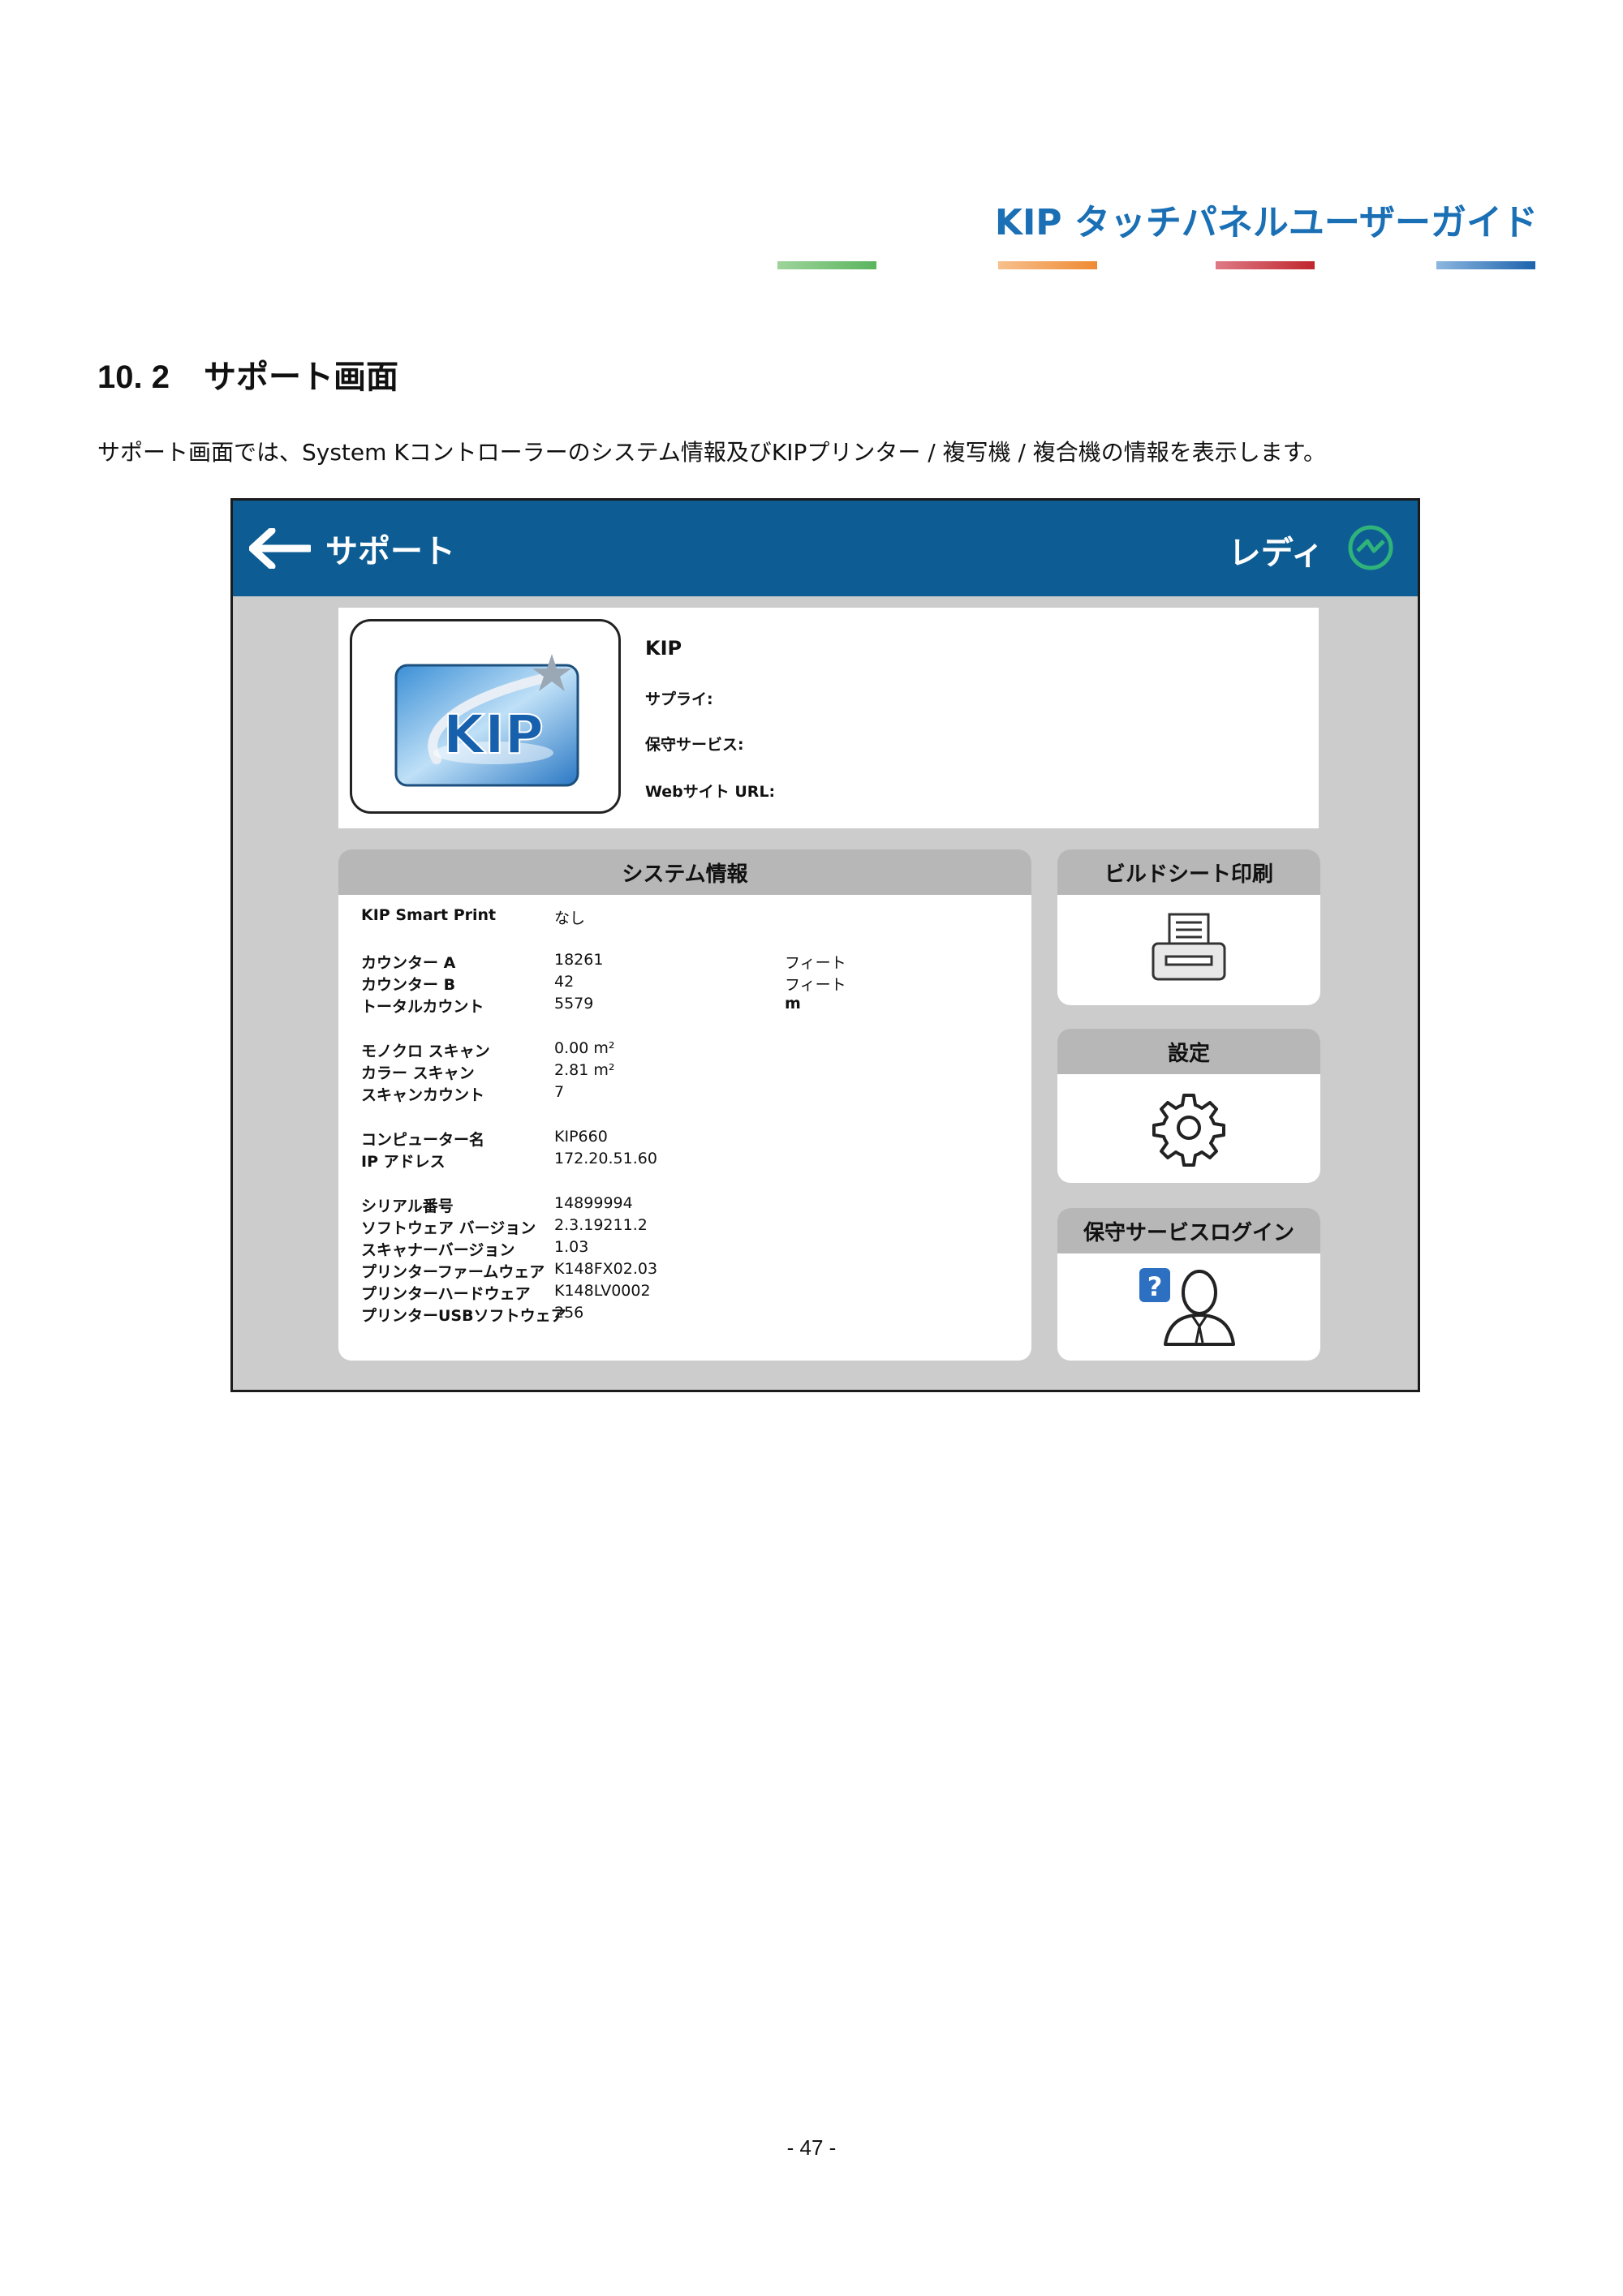  Describe the element at coordinates (574, 1004) in the screenshot. I see `info-value: 5579` at that location.